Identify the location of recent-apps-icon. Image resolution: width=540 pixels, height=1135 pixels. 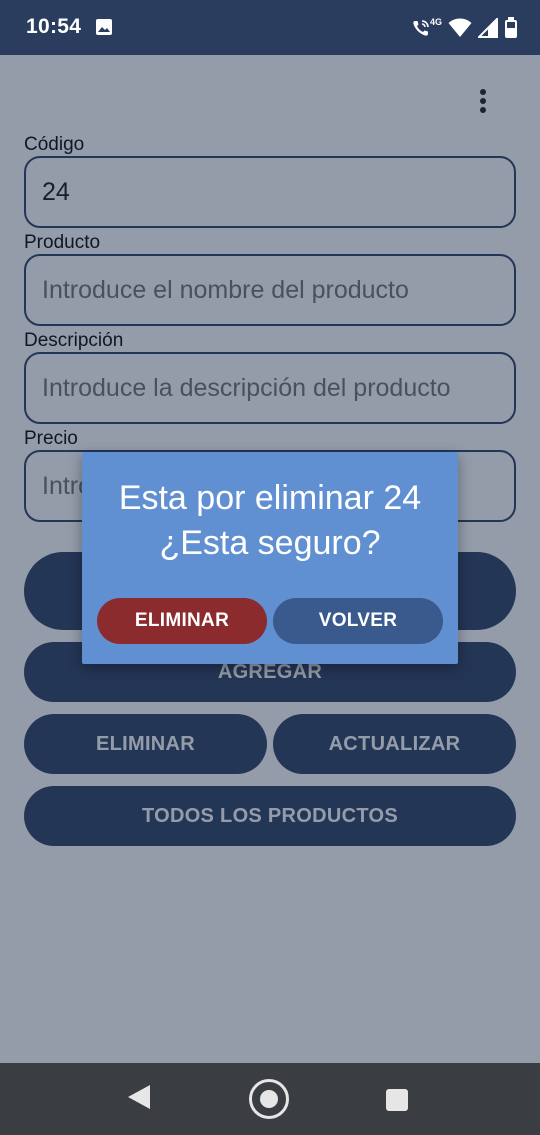
(397, 1100).